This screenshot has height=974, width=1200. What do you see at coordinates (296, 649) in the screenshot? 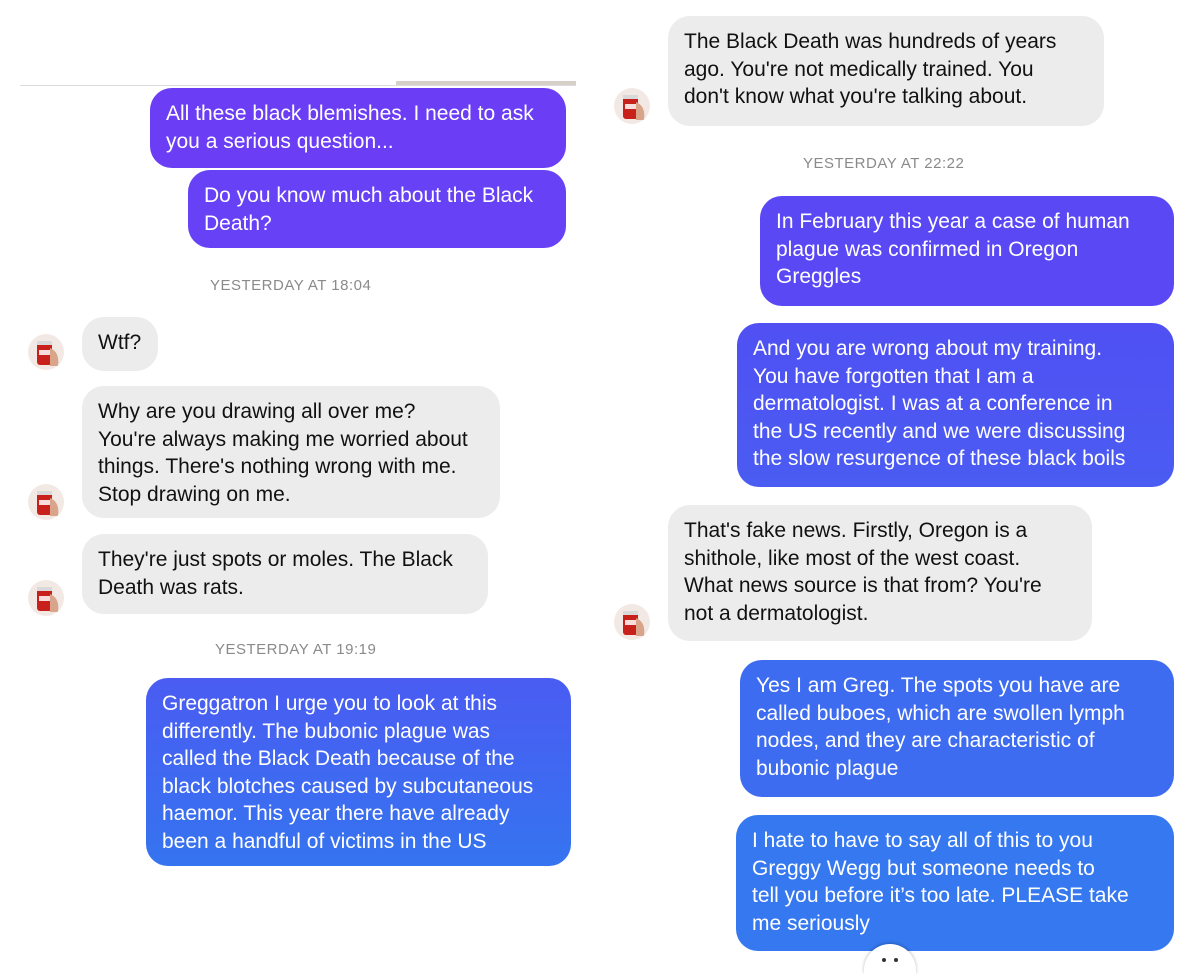
I see `timestamp: YESTERDAY AT 19:19` at bounding box center [296, 649].